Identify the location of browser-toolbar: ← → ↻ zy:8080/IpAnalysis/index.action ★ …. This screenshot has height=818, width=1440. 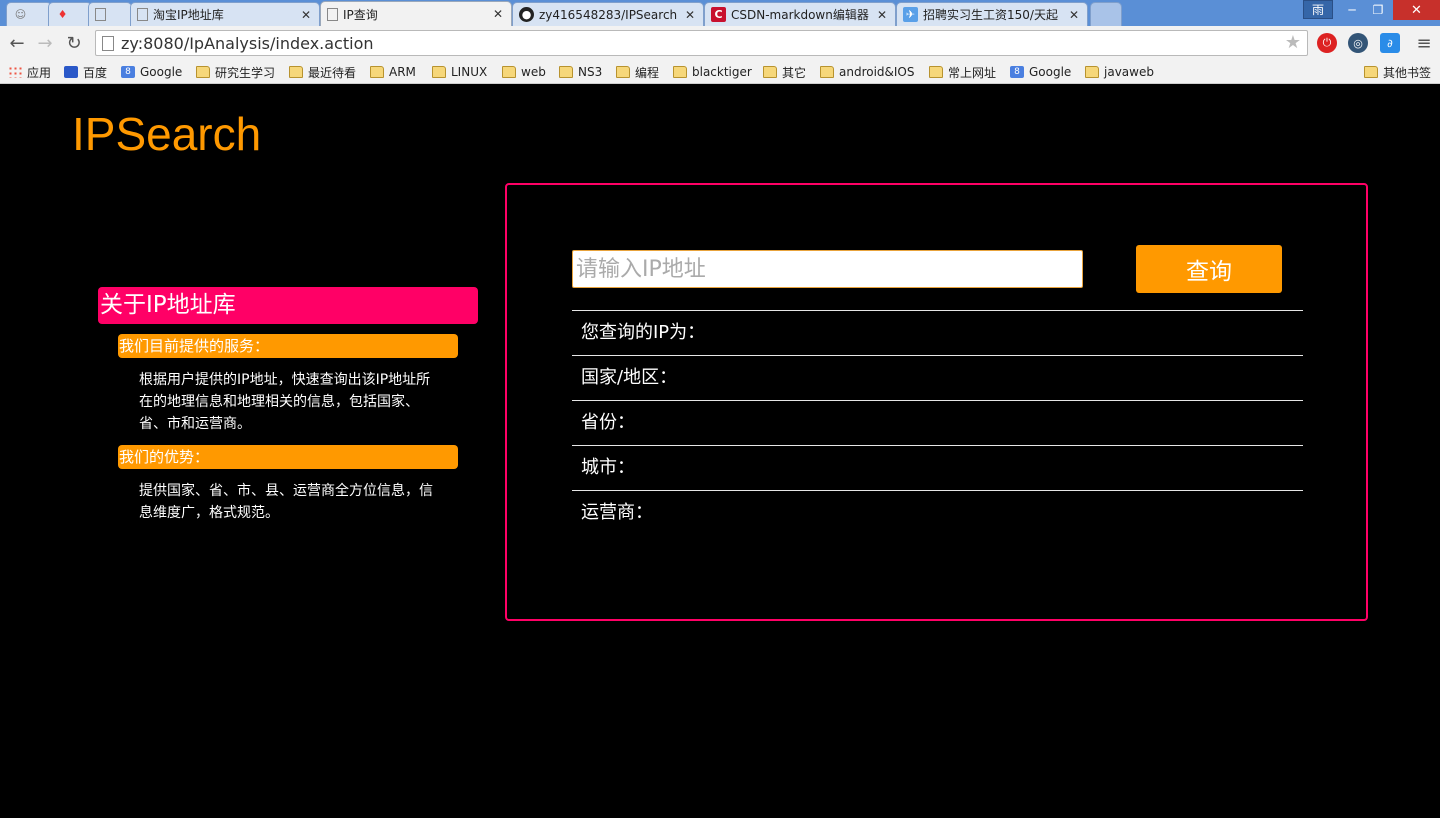
(720, 43).